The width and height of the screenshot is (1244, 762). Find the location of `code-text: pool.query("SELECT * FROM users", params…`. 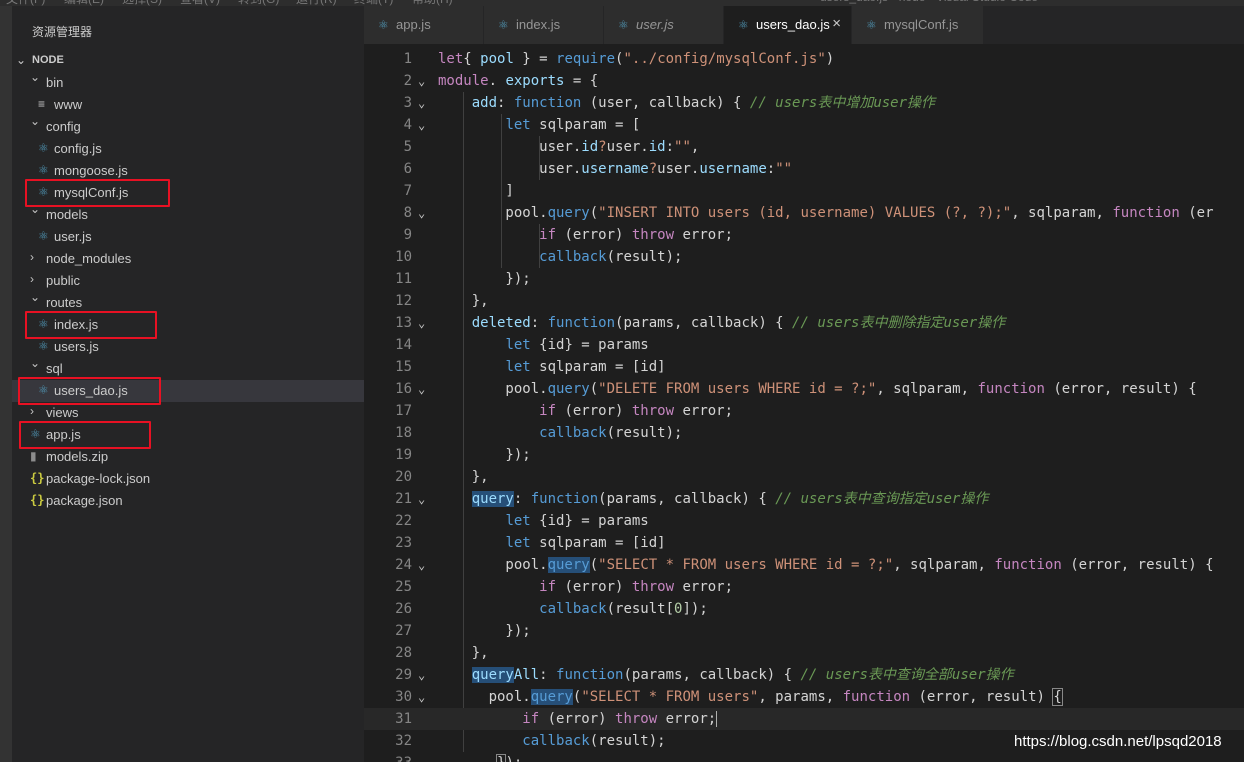

code-text: pool.query("SELECT * FROM users", params… is located at coordinates (750, 697).